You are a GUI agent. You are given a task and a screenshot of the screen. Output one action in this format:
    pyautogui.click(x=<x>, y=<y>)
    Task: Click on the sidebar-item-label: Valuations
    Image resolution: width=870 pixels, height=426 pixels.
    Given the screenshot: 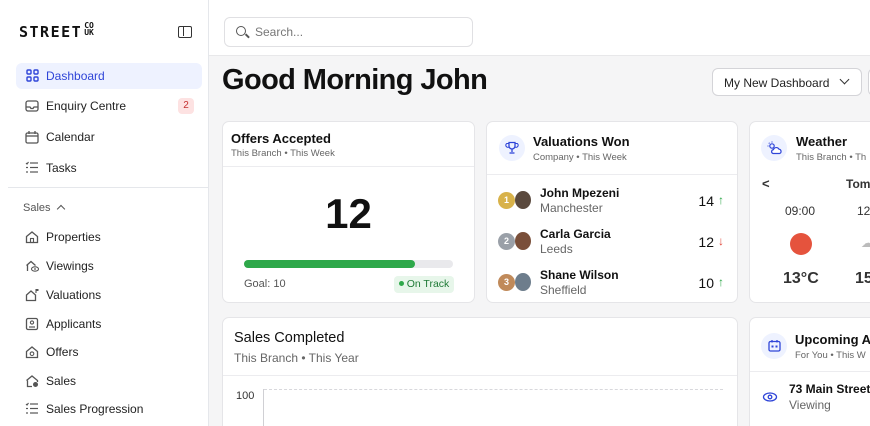 What is the action you would take?
    pyautogui.click(x=74, y=295)
    